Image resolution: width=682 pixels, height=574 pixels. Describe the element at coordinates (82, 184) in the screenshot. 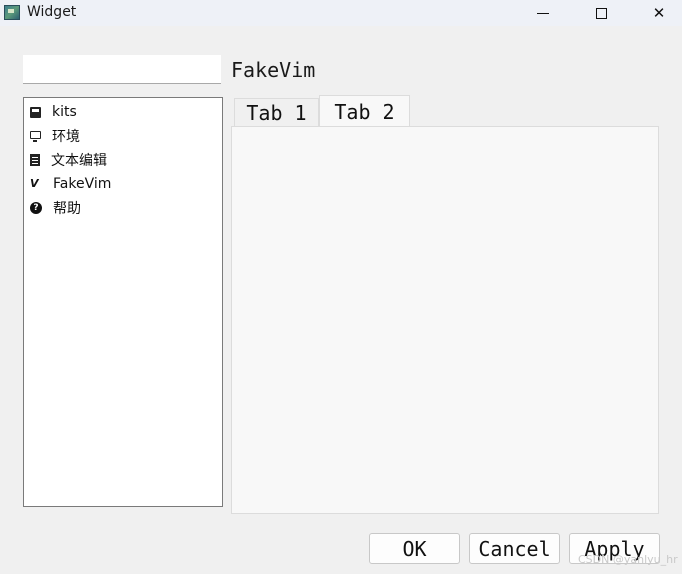

I see `sidebar-item-label: FakeVim` at that location.